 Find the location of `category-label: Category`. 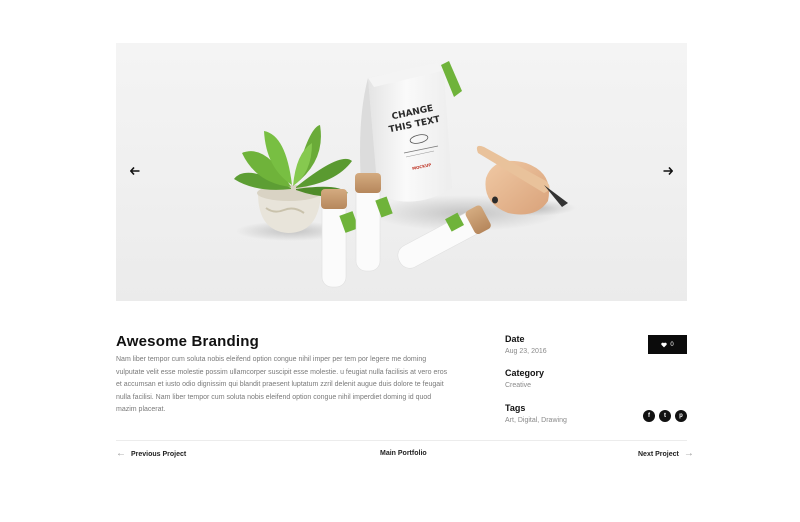

category-label: Category is located at coordinates (525, 373).